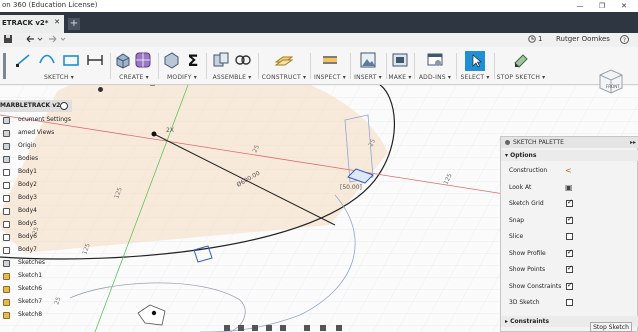 Image resolution: width=638 pixels, height=332 pixels. I want to click on sketch-arc-icon, so click(47, 60).